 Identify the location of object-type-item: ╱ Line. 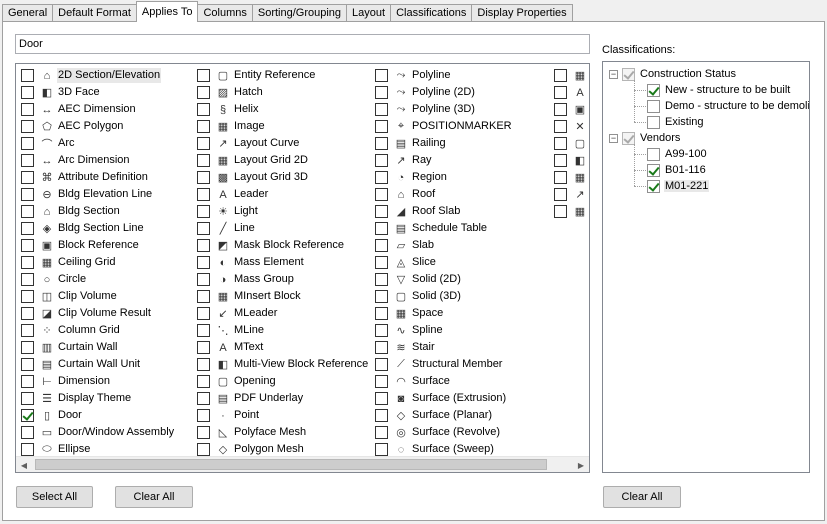
(226, 228).